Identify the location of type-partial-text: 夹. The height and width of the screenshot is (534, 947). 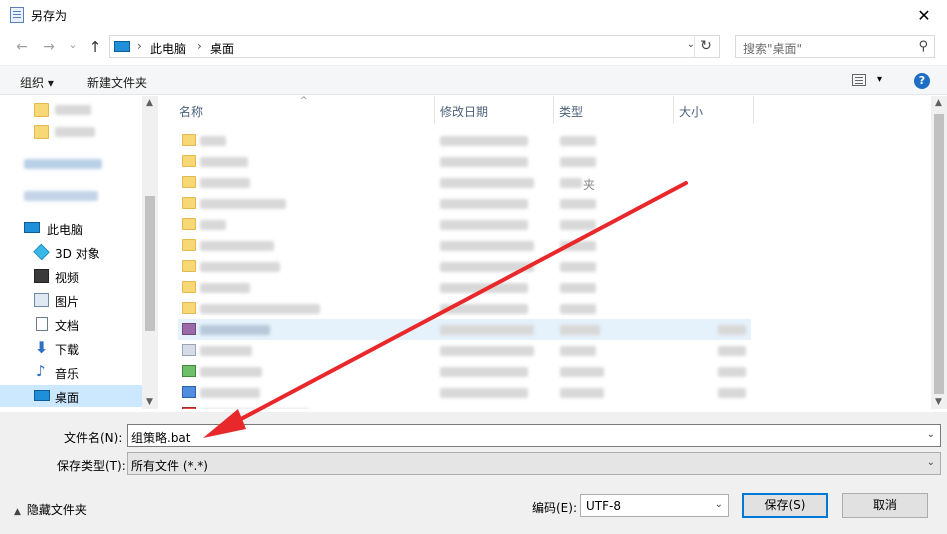
(589, 185).